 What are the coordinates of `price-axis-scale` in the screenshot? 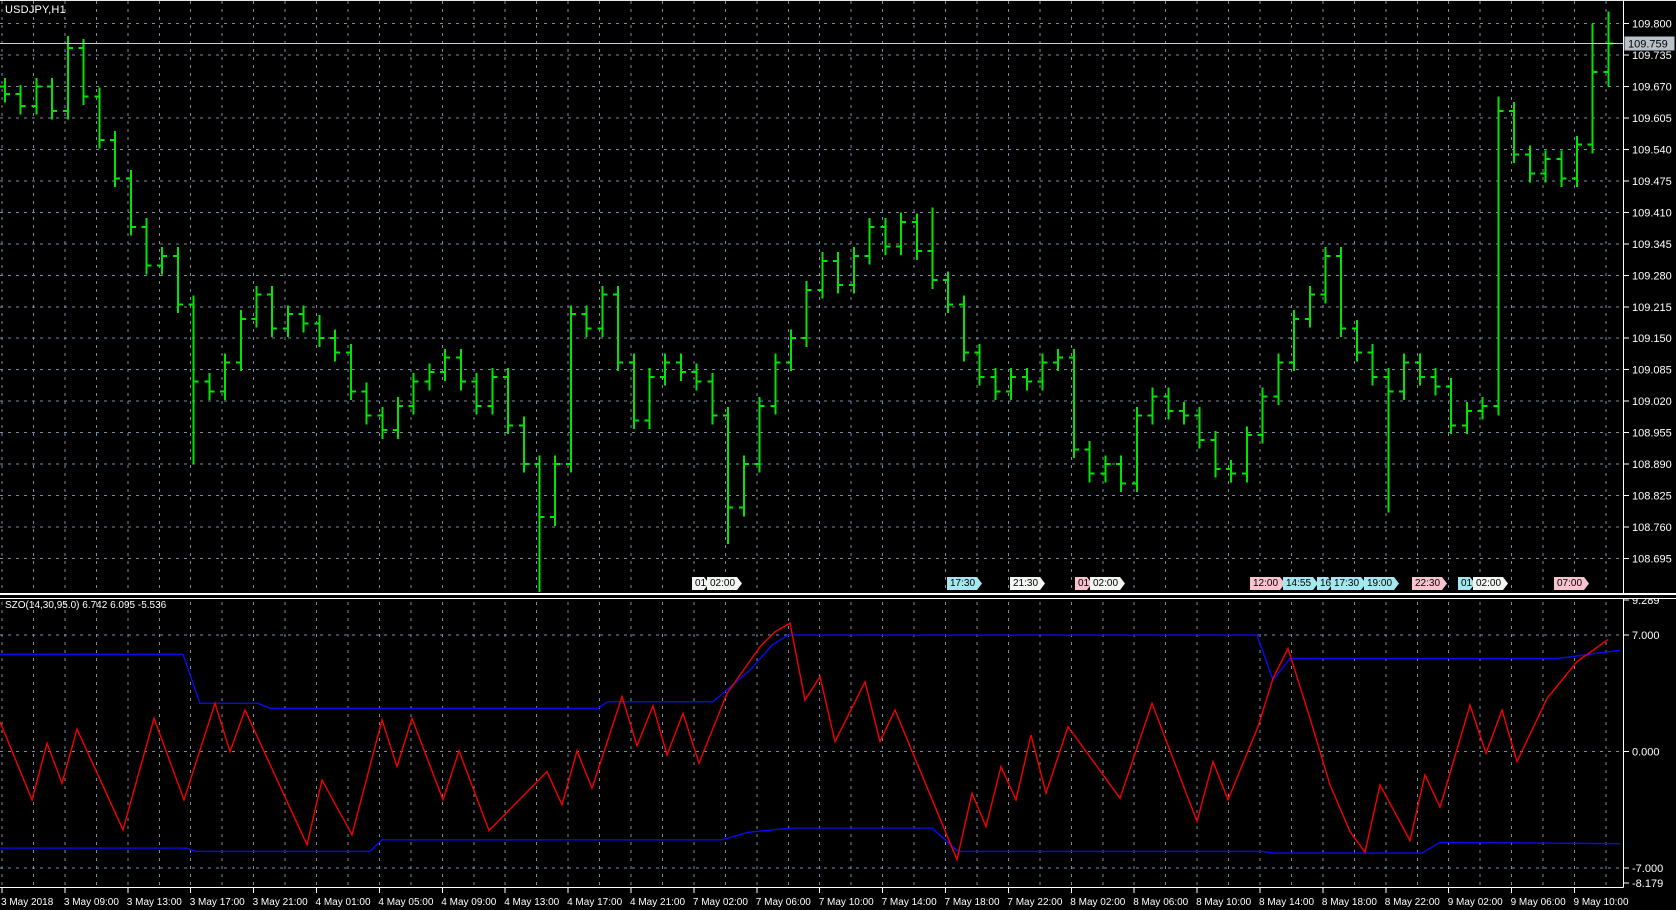 It's located at (1650, 444).